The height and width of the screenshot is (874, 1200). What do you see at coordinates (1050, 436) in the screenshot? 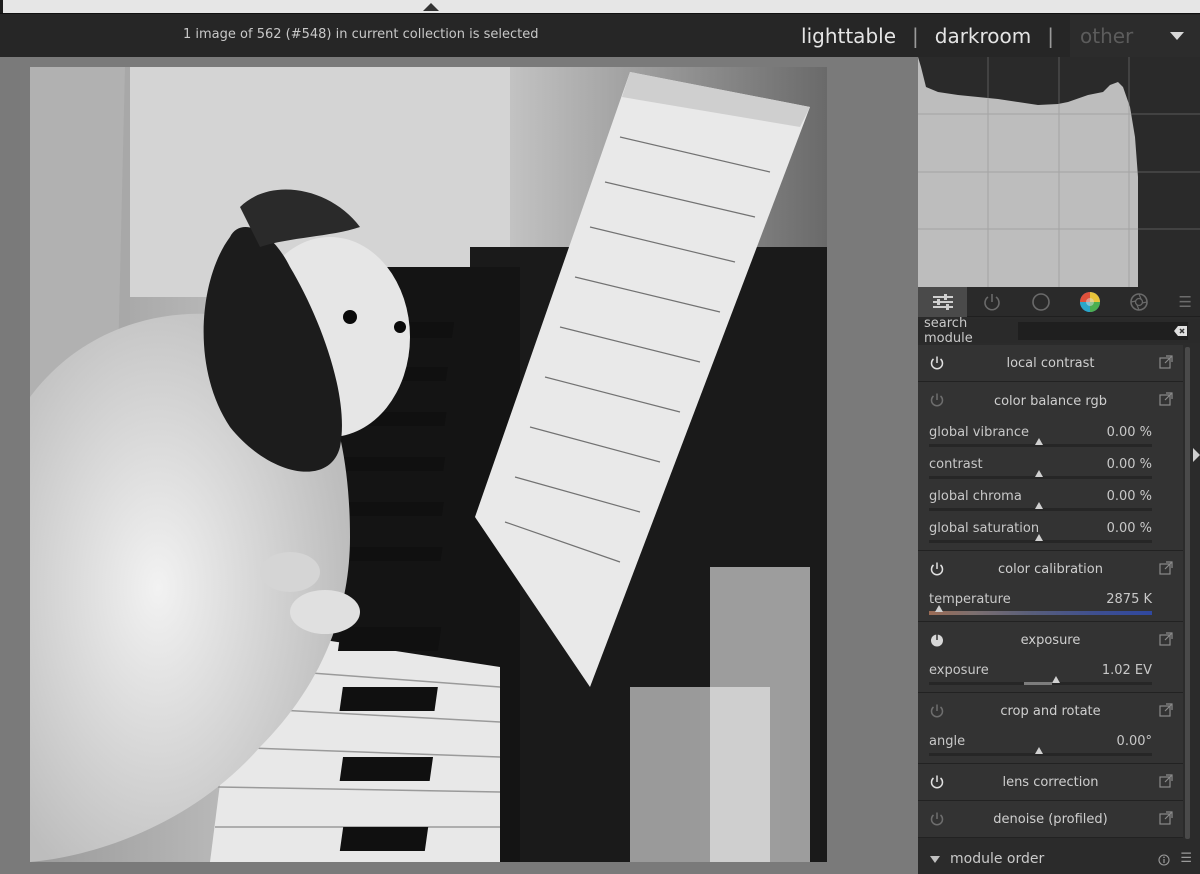
I see `slider-global-vibrance: global vibrance 0.00 %` at bounding box center [1050, 436].